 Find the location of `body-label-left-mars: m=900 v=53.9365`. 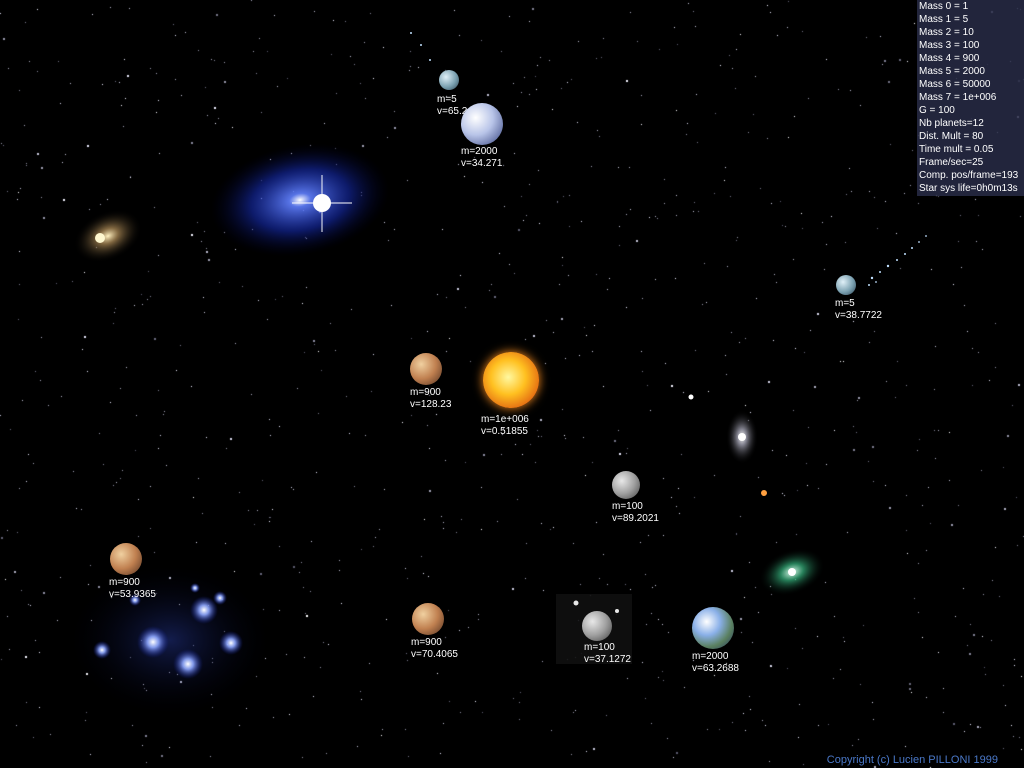

body-label-left-mars: m=900 v=53.9365 is located at coordinates (132, 589).